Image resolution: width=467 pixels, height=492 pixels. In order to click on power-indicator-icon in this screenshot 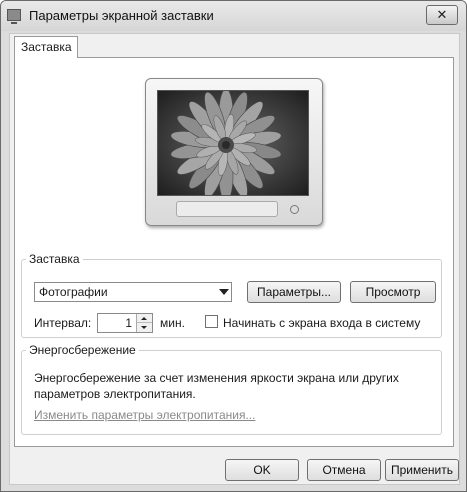, I will do `click(294, 209)`.